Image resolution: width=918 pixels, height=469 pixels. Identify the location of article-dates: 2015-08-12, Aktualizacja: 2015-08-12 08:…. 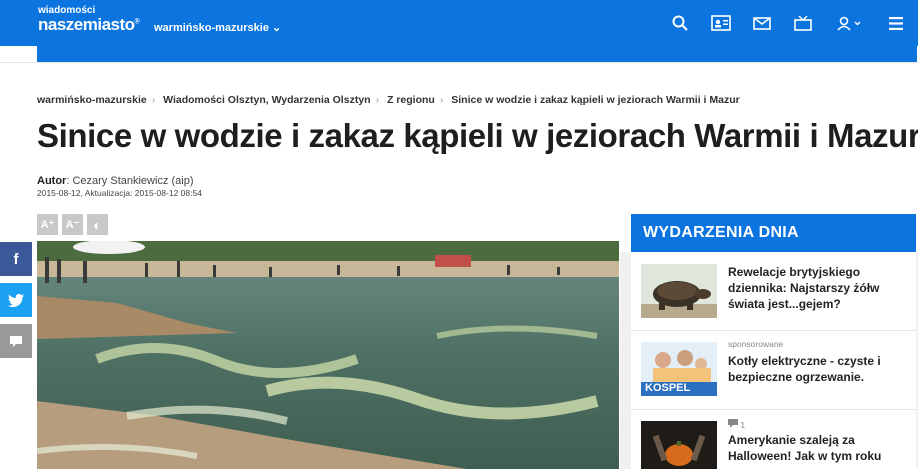
(119, 193).